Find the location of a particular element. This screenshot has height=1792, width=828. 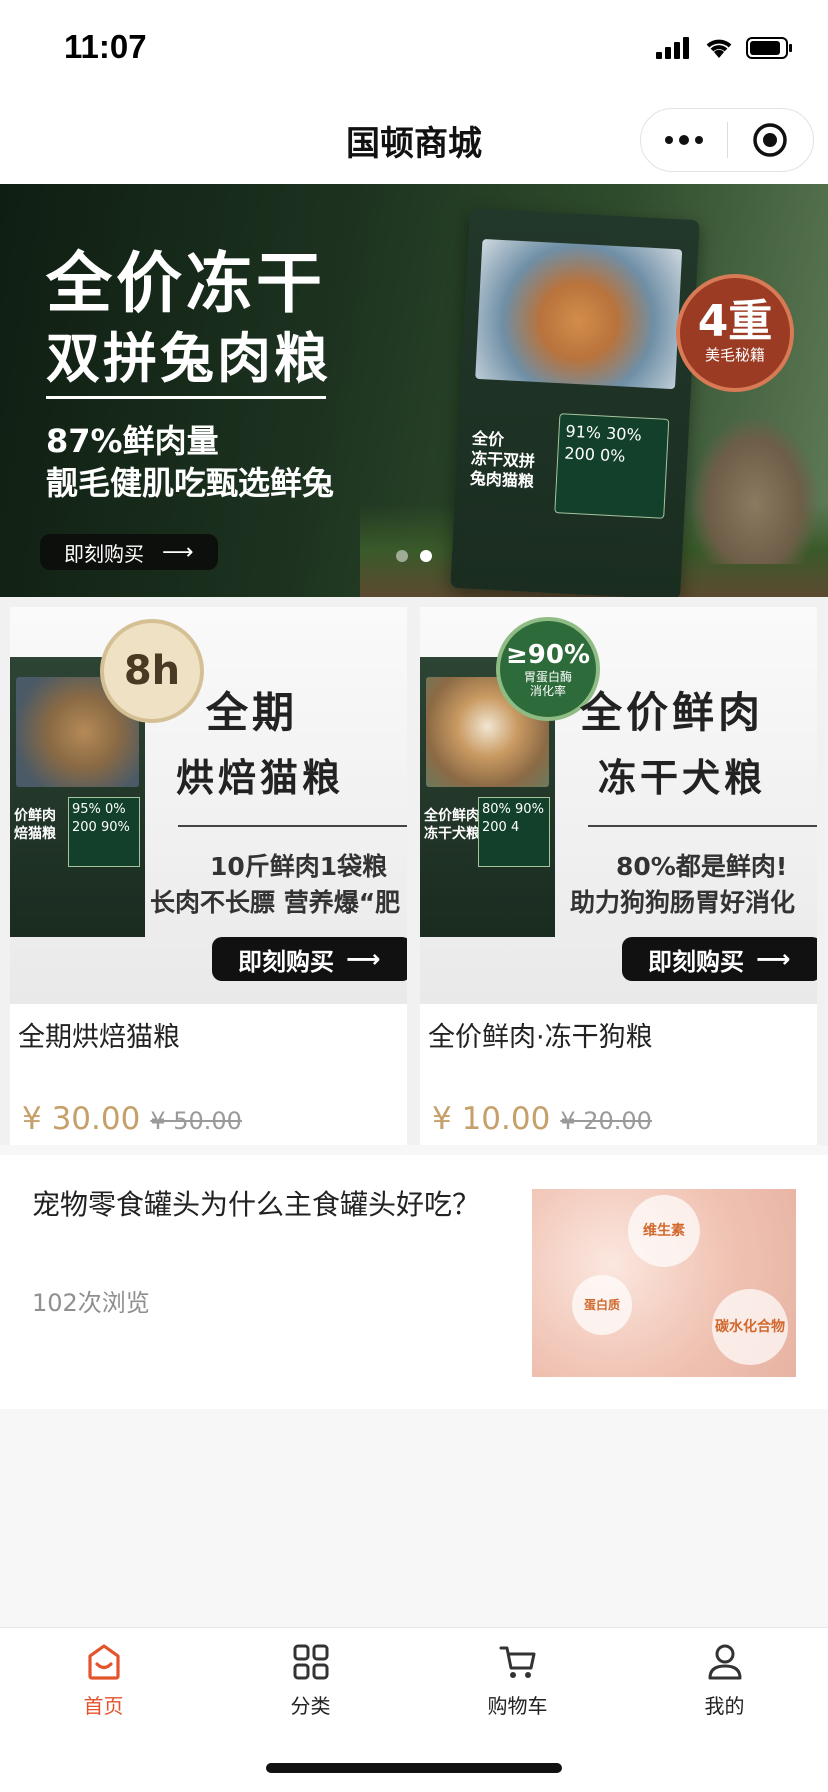

tab-home: 首页 is located at coordinates (103, 1680).